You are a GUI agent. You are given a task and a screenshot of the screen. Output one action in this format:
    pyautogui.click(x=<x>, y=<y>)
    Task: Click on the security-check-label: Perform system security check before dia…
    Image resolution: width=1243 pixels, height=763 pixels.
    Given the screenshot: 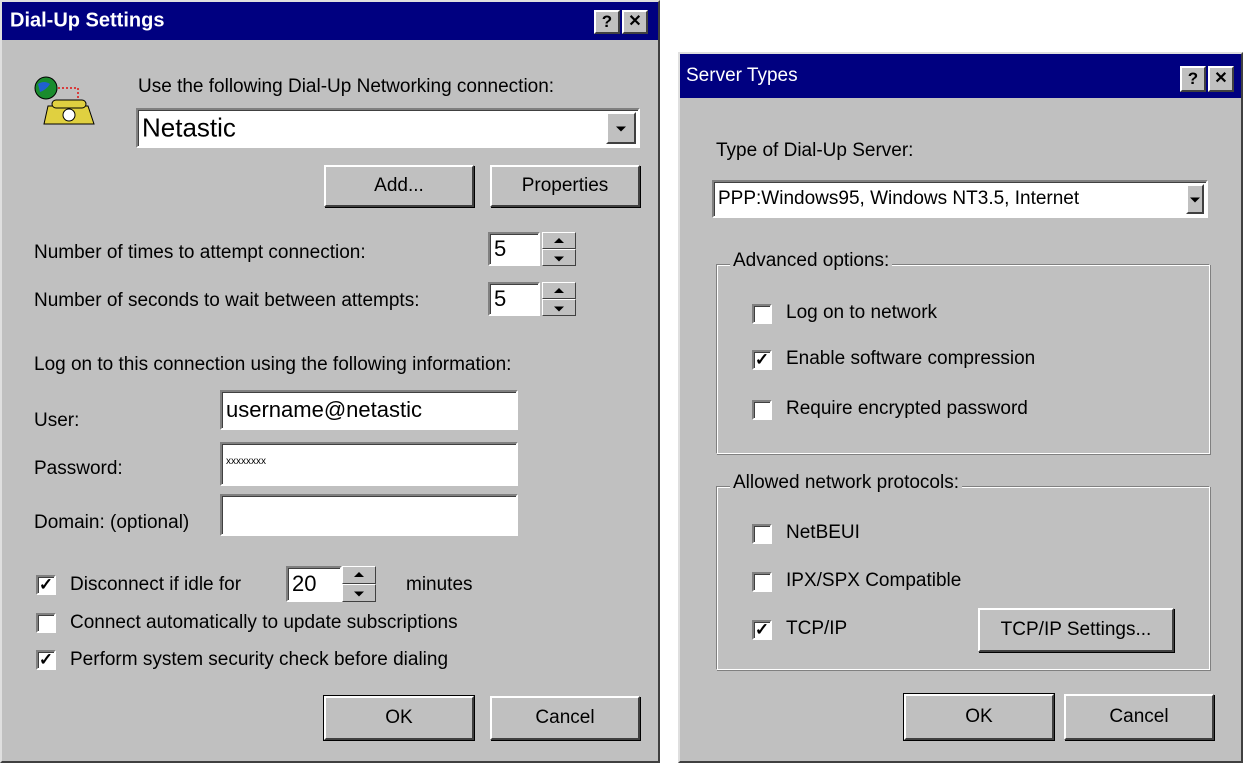 What is the action you would take?
    pyautogui.click(x=259, y=659)
    